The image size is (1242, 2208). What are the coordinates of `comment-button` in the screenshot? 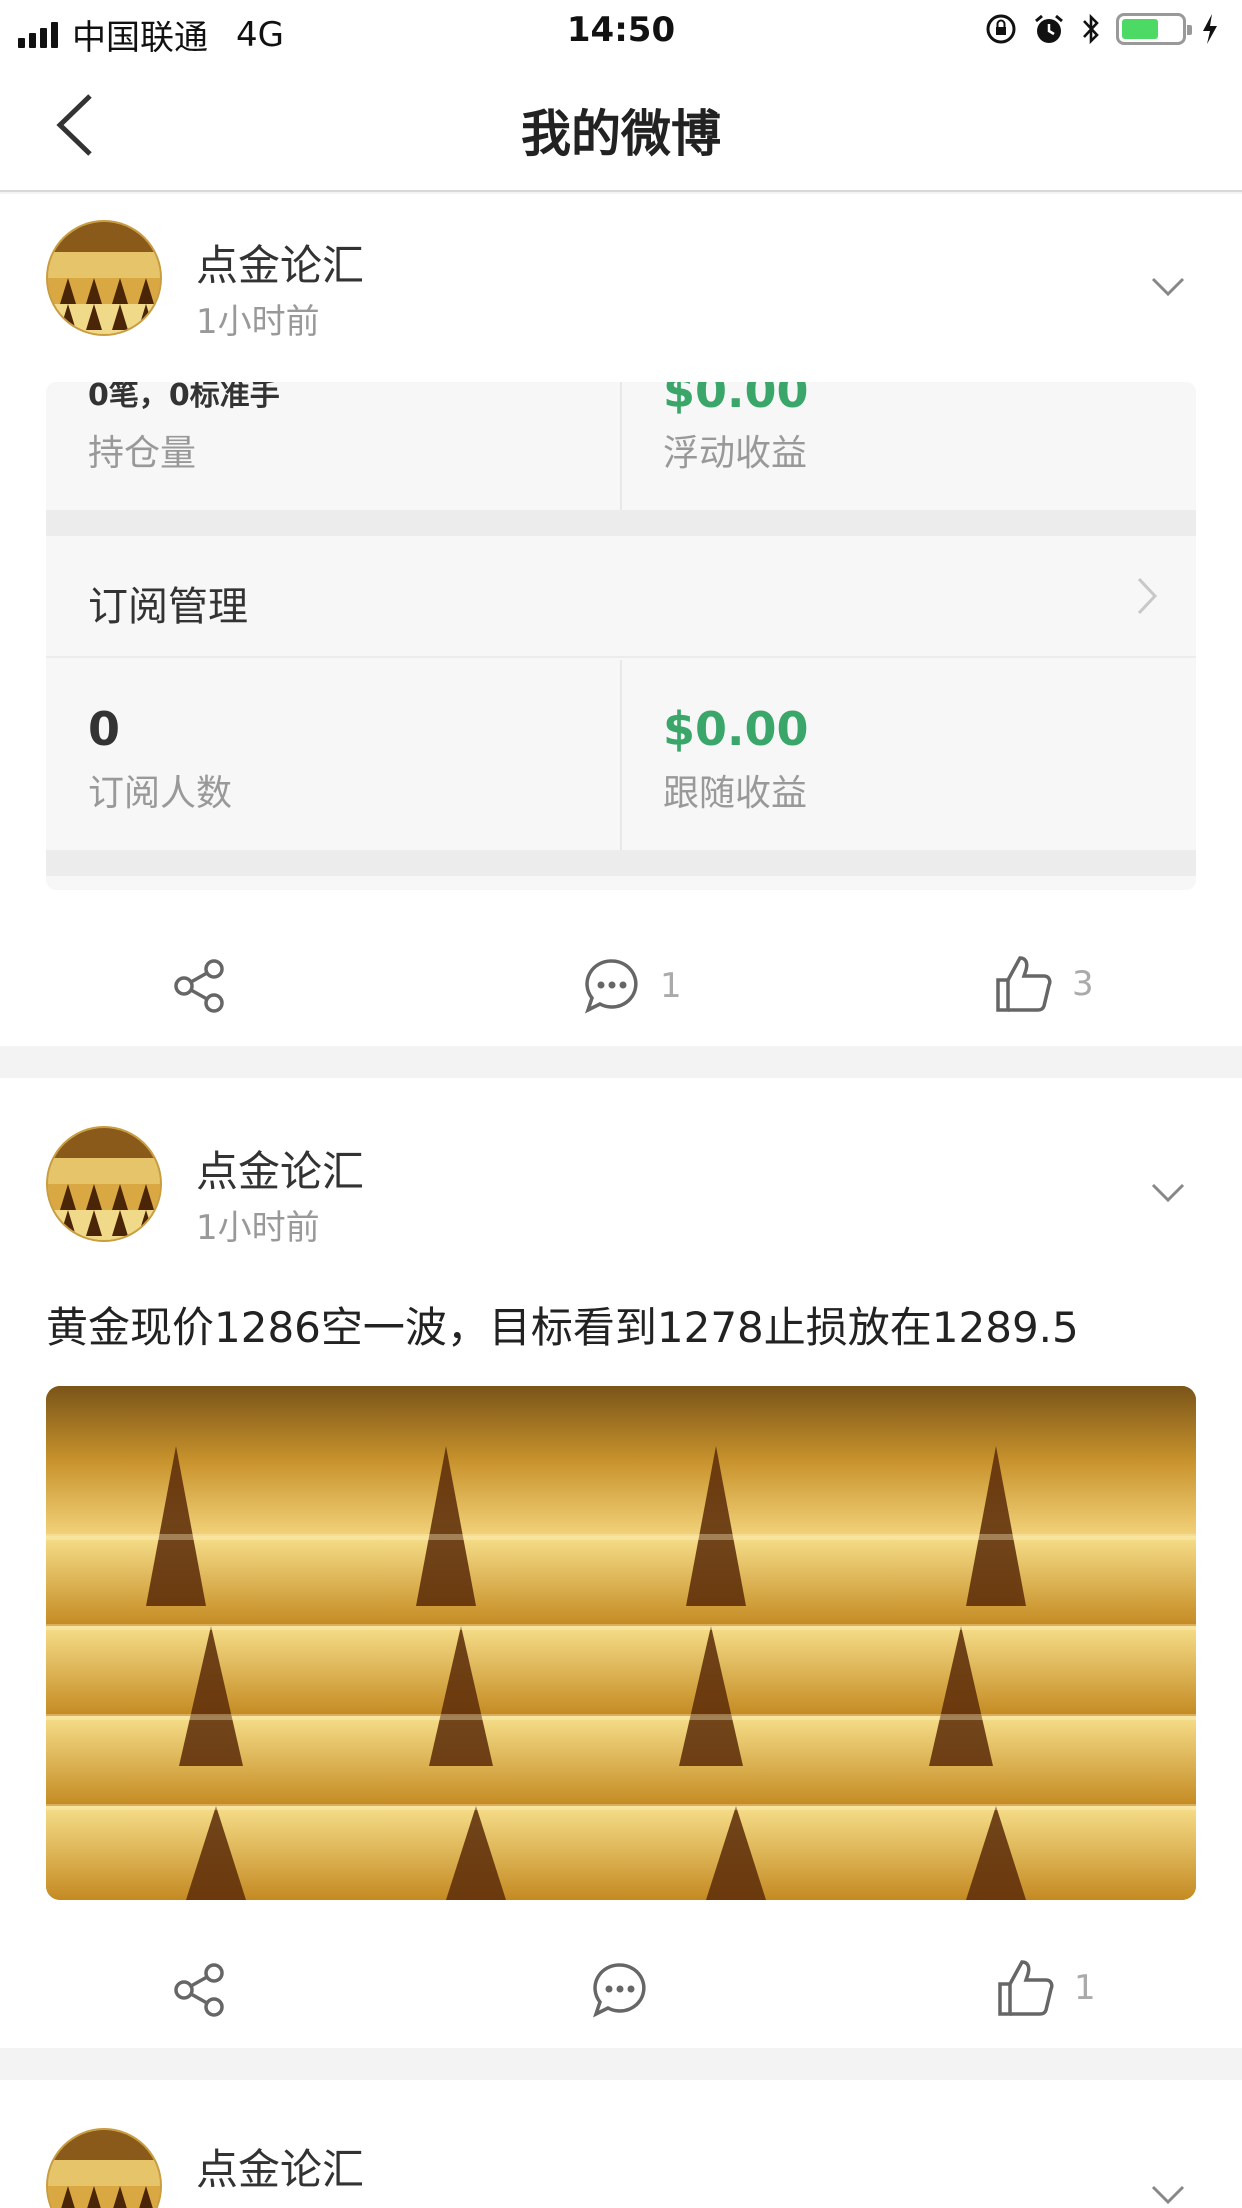 It's located at (629, 1990).